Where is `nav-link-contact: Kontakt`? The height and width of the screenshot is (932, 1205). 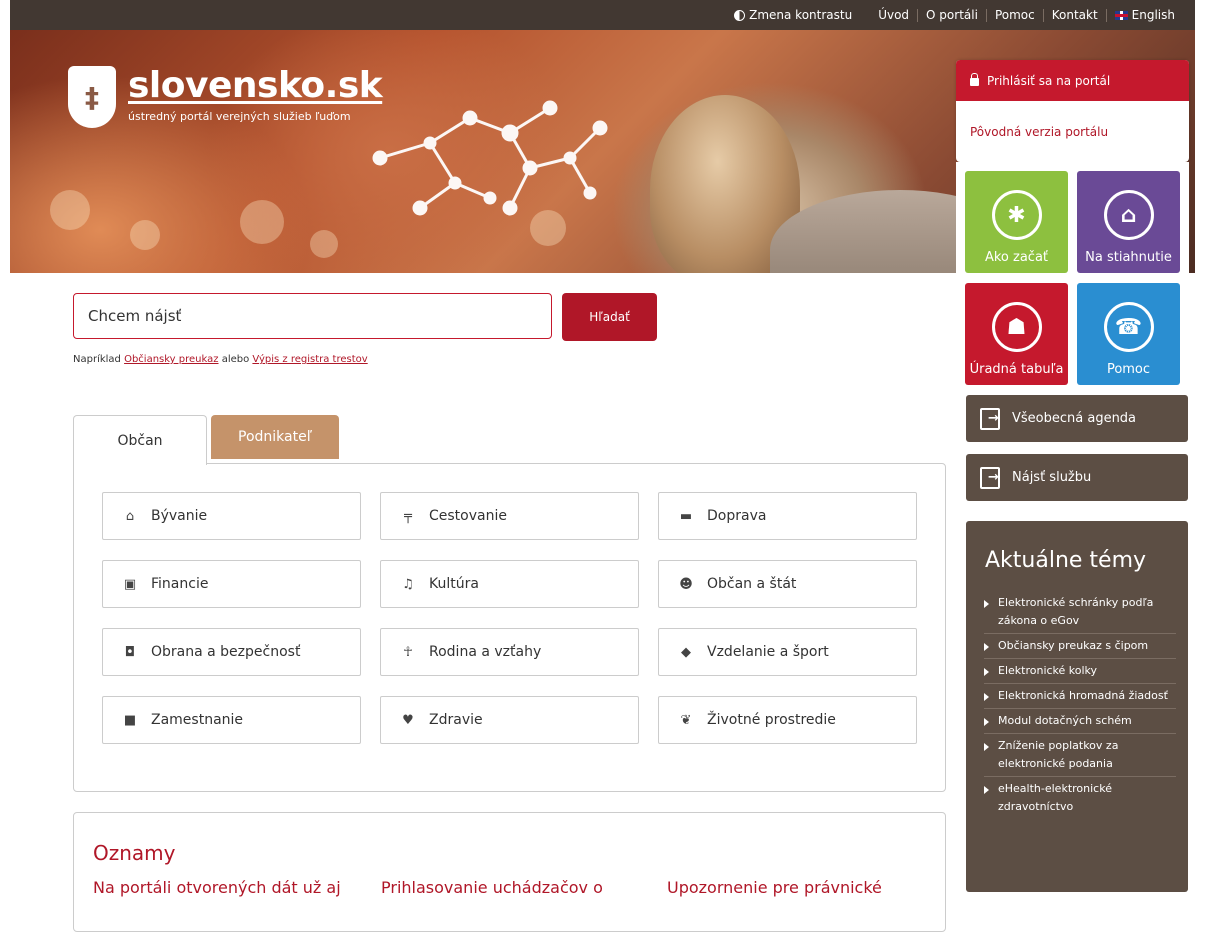
nav-link-contact: Kontakt is located at coordinates (1074, 15).